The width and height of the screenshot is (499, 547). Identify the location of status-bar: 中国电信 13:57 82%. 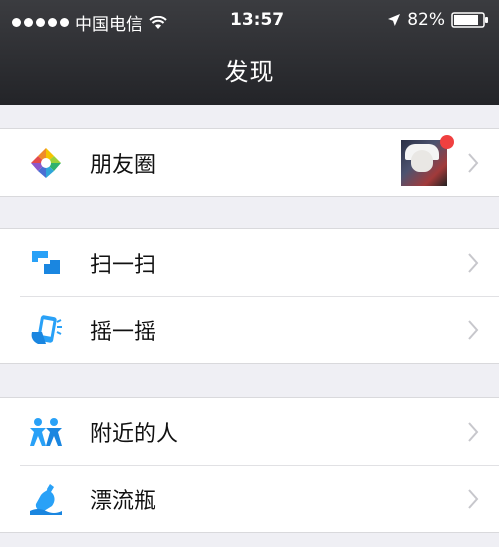
(249, 20).